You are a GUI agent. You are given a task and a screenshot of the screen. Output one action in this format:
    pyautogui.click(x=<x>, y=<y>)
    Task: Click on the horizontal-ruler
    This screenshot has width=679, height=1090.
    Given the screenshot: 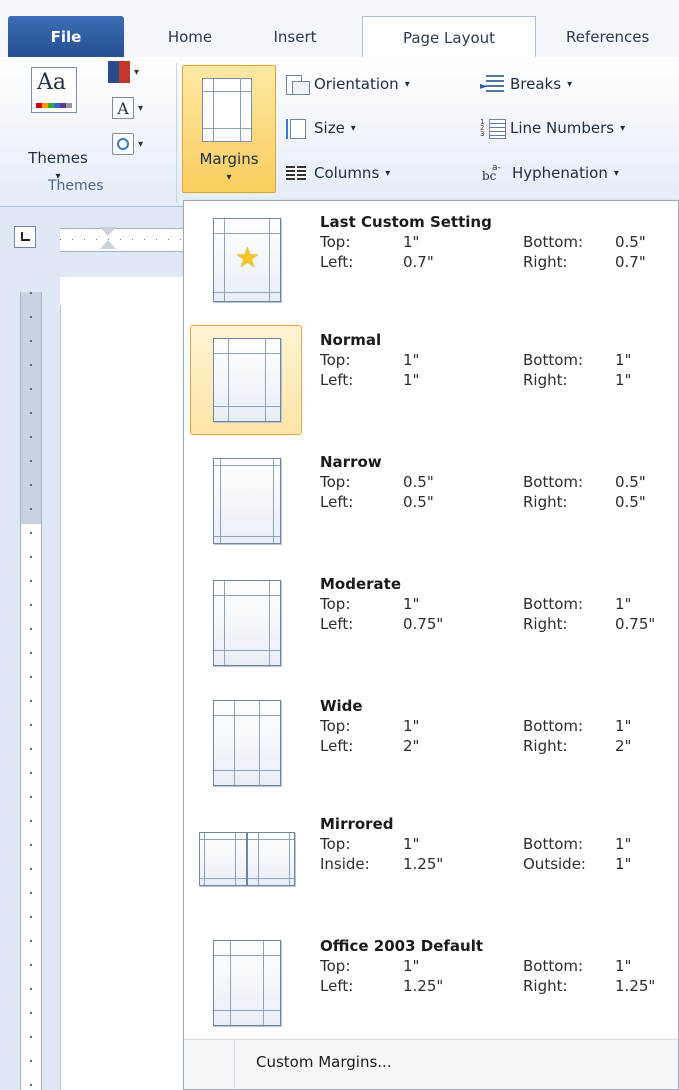 What is the action you would take?
    pyautogui.click(x=121, y=239)
    